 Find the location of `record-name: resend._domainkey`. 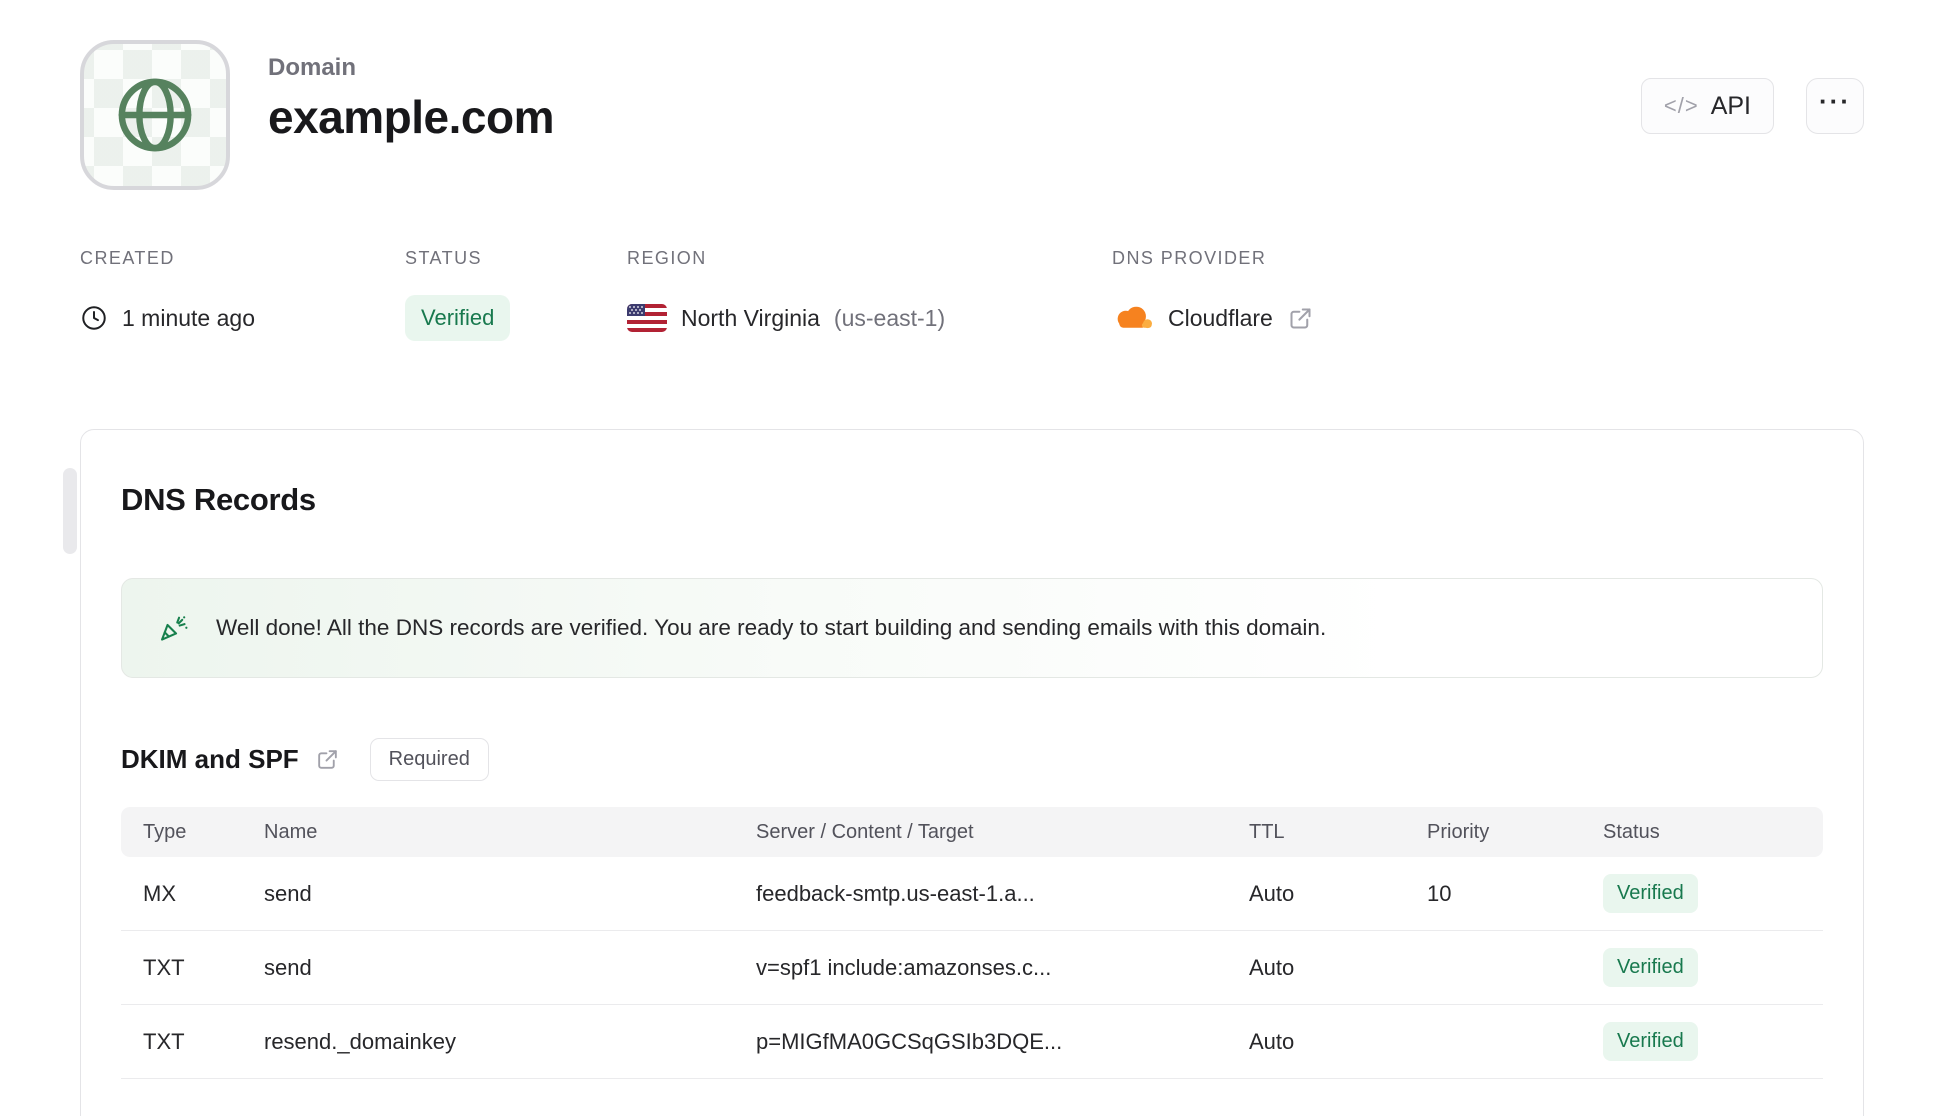

record-name: resend._domainkey is located at coordinates (360, 1041).